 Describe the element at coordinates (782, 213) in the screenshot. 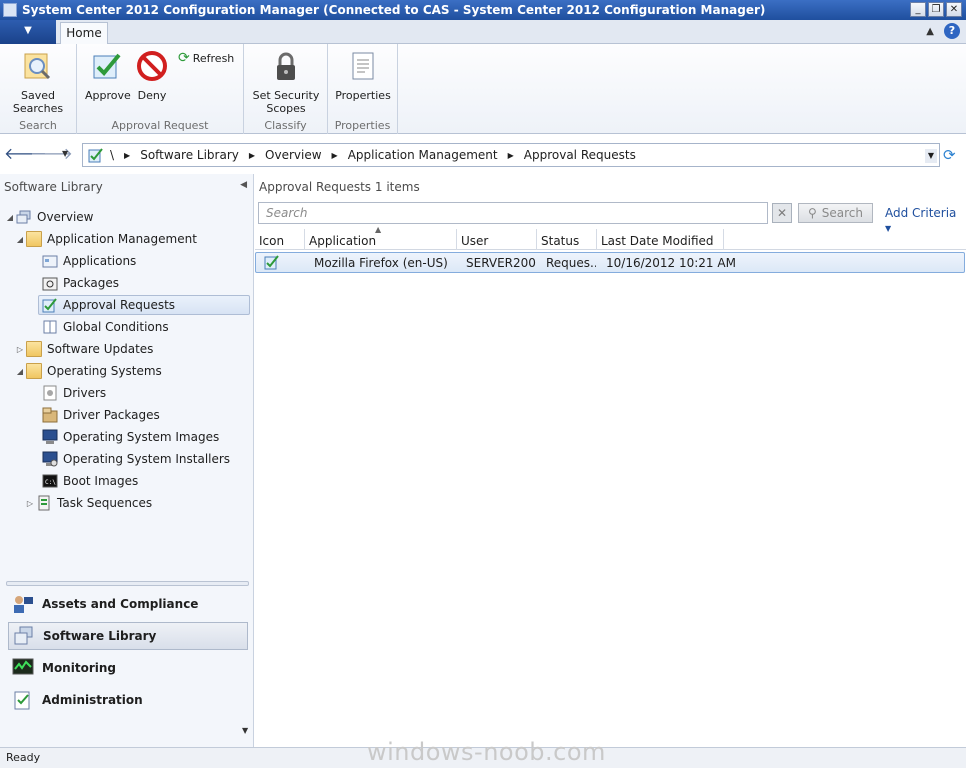

I see `clear-search-icon: ✕` at that location.